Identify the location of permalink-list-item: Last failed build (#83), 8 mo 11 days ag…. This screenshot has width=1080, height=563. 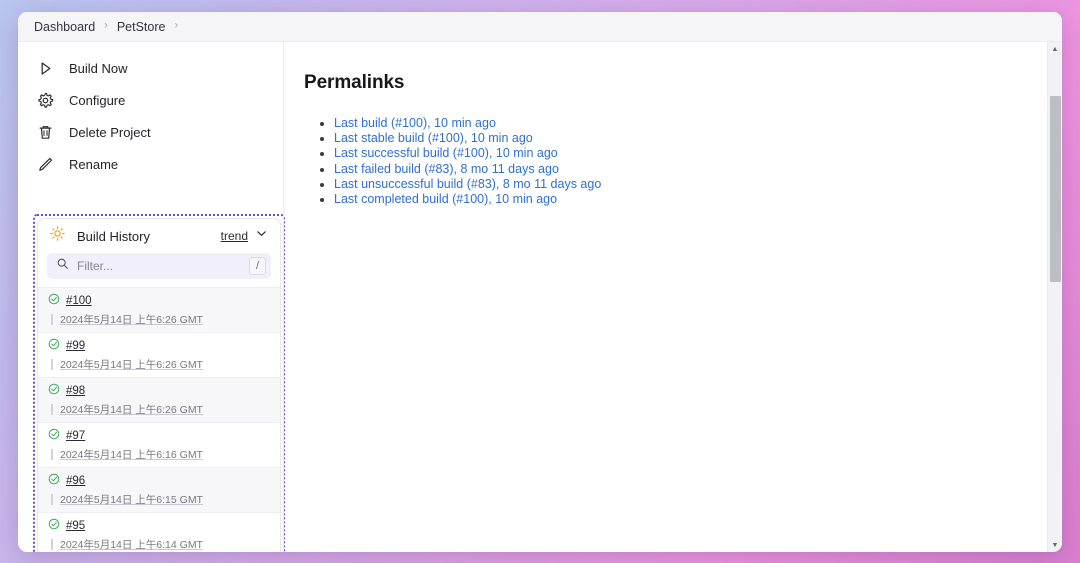
(698, 169).